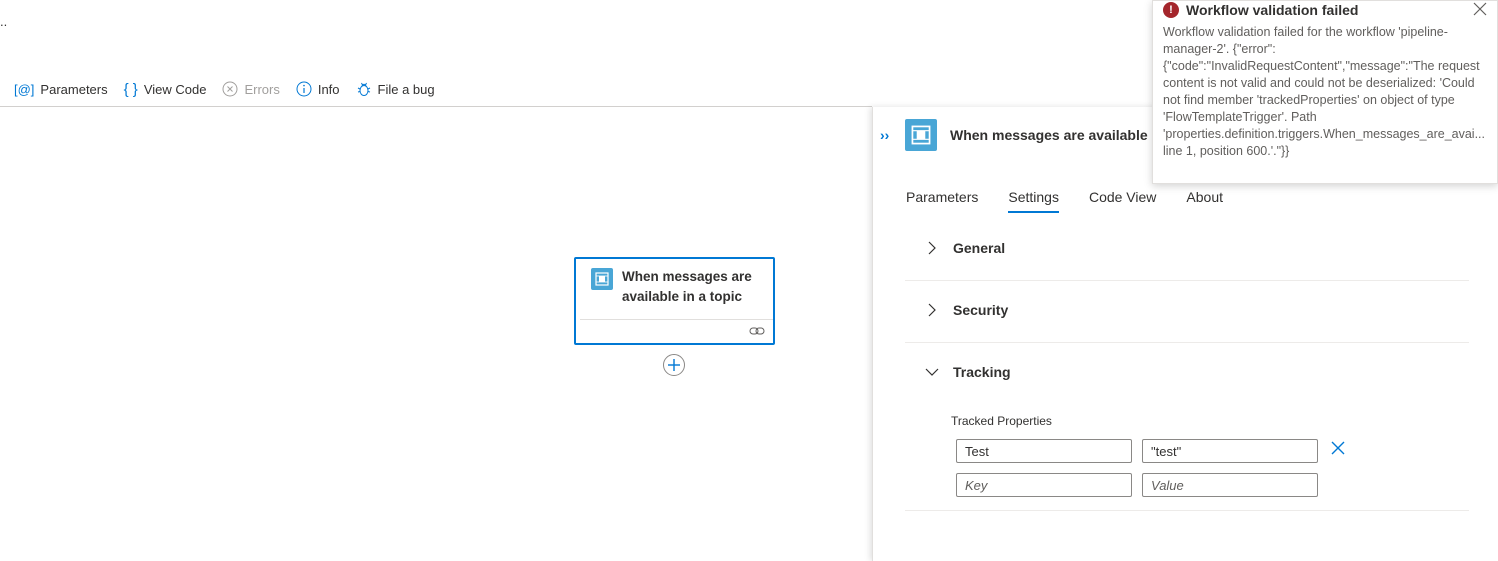 The height and width of the screenshot is (561, 1498). Describe the element at coordinates (74, 89) in the screenshot. I see `parameters-label: Parameters` at that location.